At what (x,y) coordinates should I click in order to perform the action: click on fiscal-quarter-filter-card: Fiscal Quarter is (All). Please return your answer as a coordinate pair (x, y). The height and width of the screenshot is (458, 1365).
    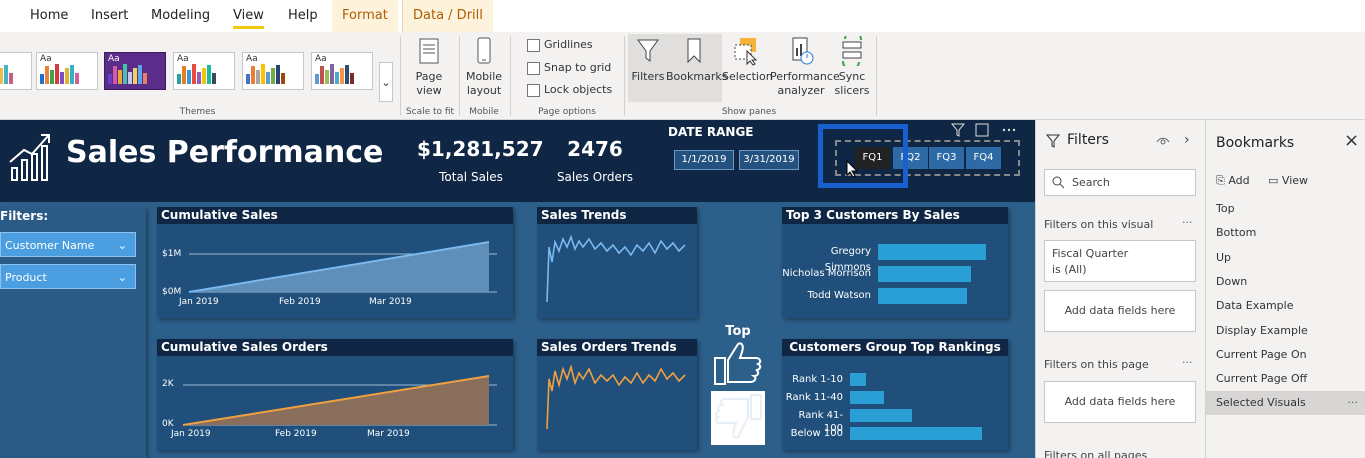
    Looking at the image, I should click on (1120, 261).